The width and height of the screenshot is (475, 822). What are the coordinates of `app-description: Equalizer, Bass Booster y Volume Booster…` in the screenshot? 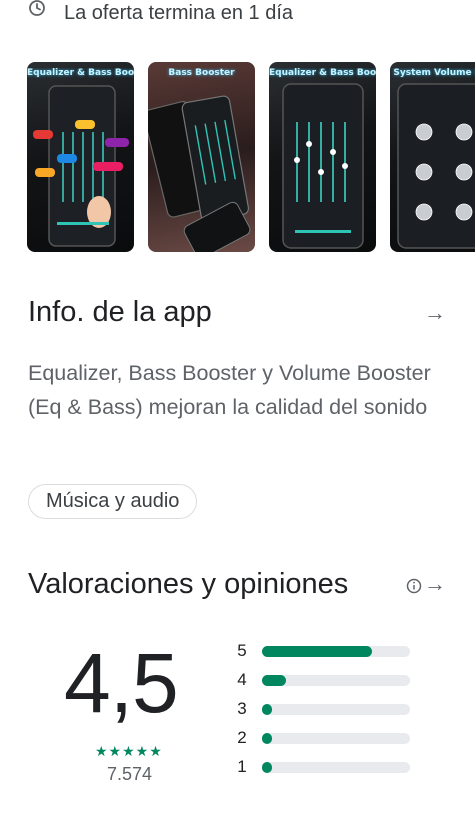 It's located at (229, 390).